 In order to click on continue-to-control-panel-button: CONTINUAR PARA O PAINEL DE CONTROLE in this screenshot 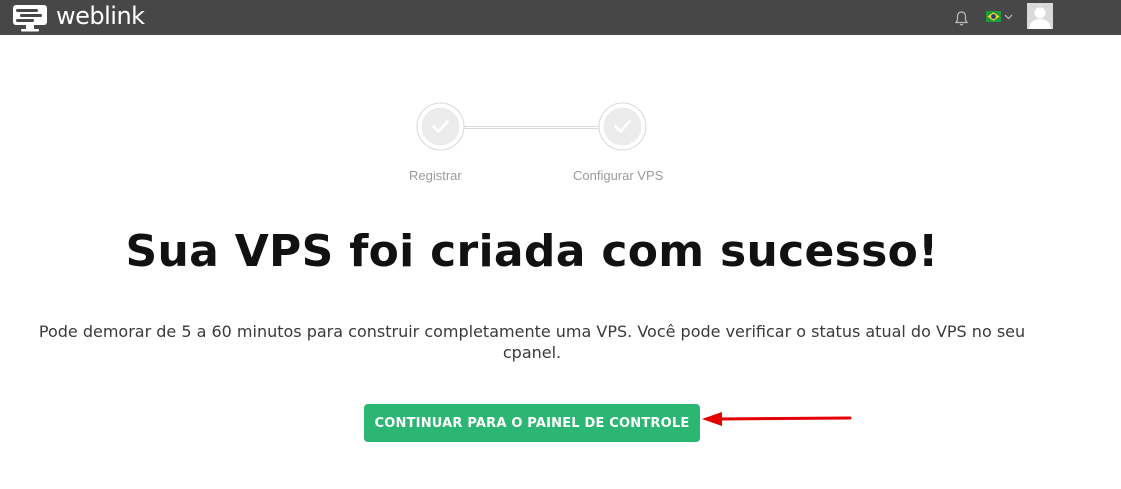, I will do `click(532, 423)`.